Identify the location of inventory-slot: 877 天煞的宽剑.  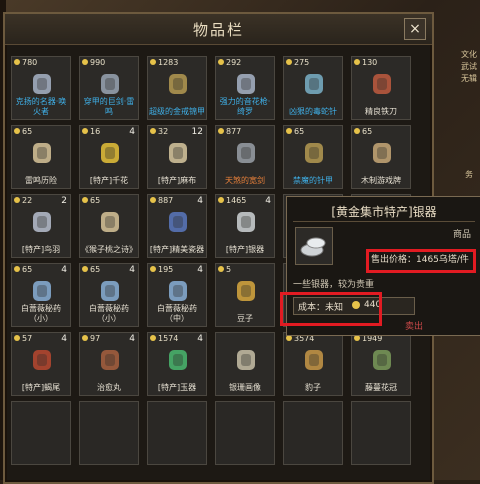
(245, 157).